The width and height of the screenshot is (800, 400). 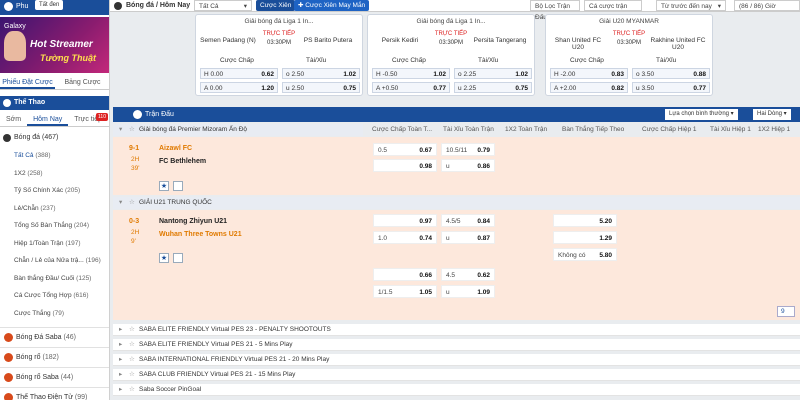 What do you see at coordinates (276, 5) in the screenshot?
I see `parlay-button: Cược Xiên` at bounding box center [276, 5].